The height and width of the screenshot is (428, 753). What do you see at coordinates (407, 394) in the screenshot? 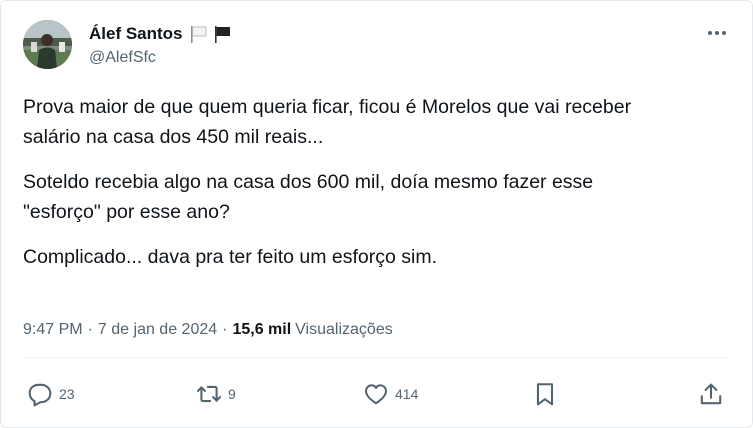
I see `like-count: 414` at bounding box center [407, 394].